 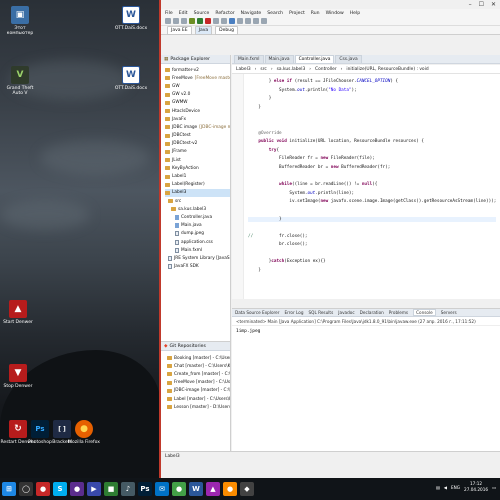 What do you see at coordinates (257, 312) in the screenshot?
I see `tab-data-source-explorer: Data Source Explorer` at bounding box center [257, 312].